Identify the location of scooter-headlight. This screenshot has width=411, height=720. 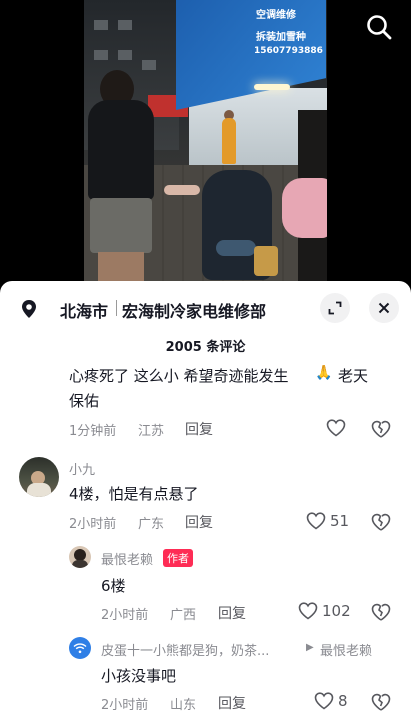
(236, 248).